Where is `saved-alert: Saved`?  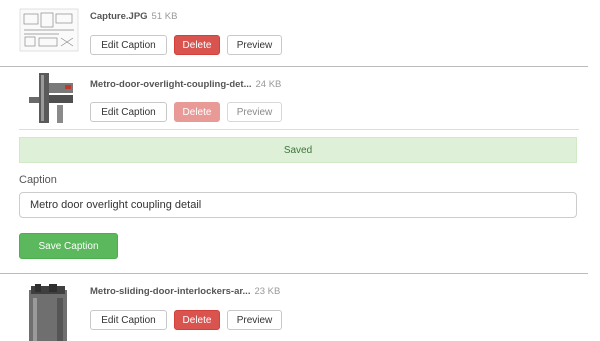
saved-alert: Saved is located at coordinates (298, 150).